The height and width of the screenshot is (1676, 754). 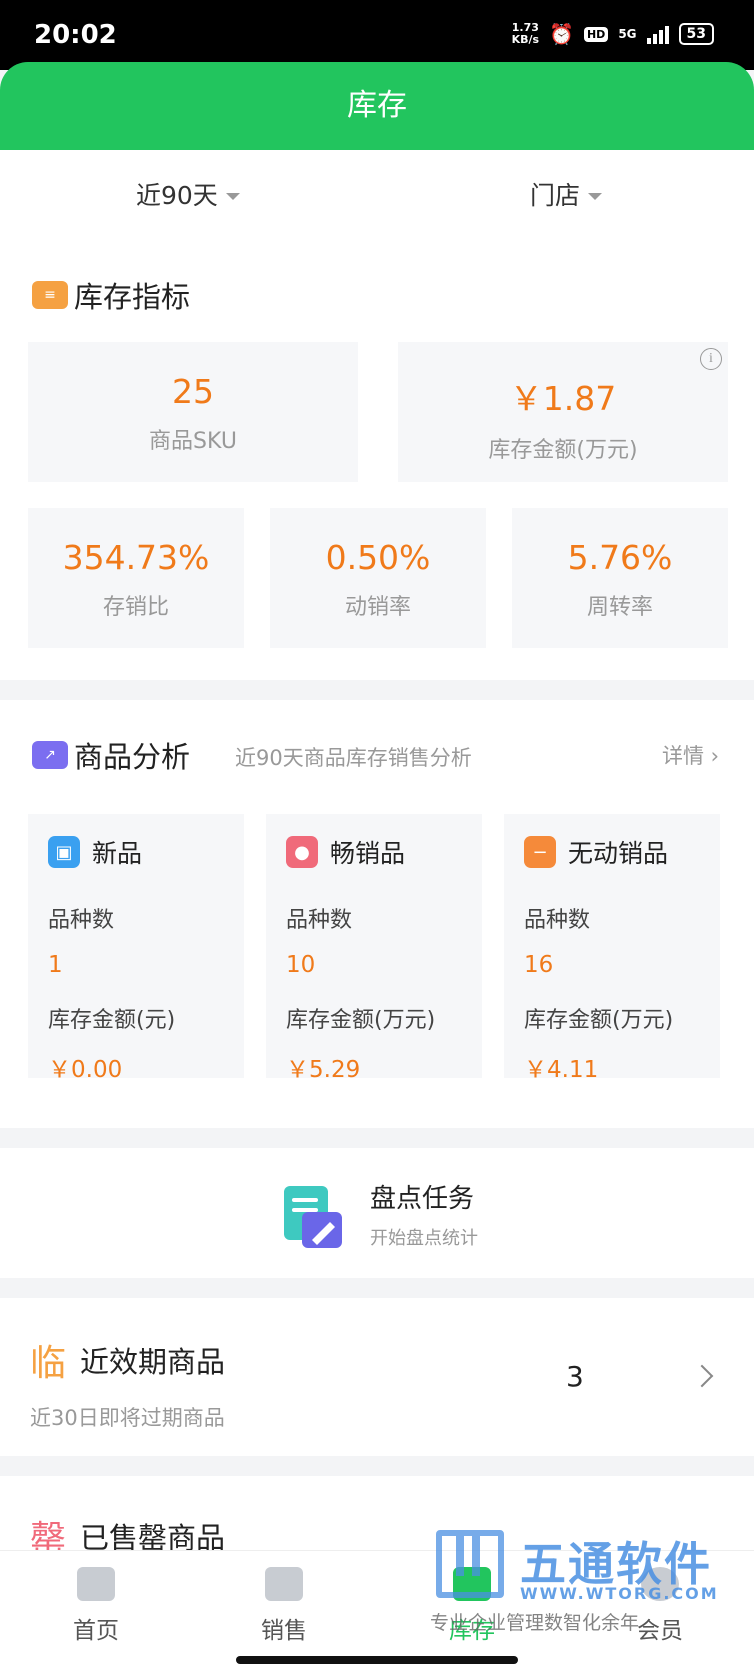 What do you see at coordinates (64, 852) in the screenshot?
I see `shopping-bag-icon: ▣` at bounding box center [64, 852].